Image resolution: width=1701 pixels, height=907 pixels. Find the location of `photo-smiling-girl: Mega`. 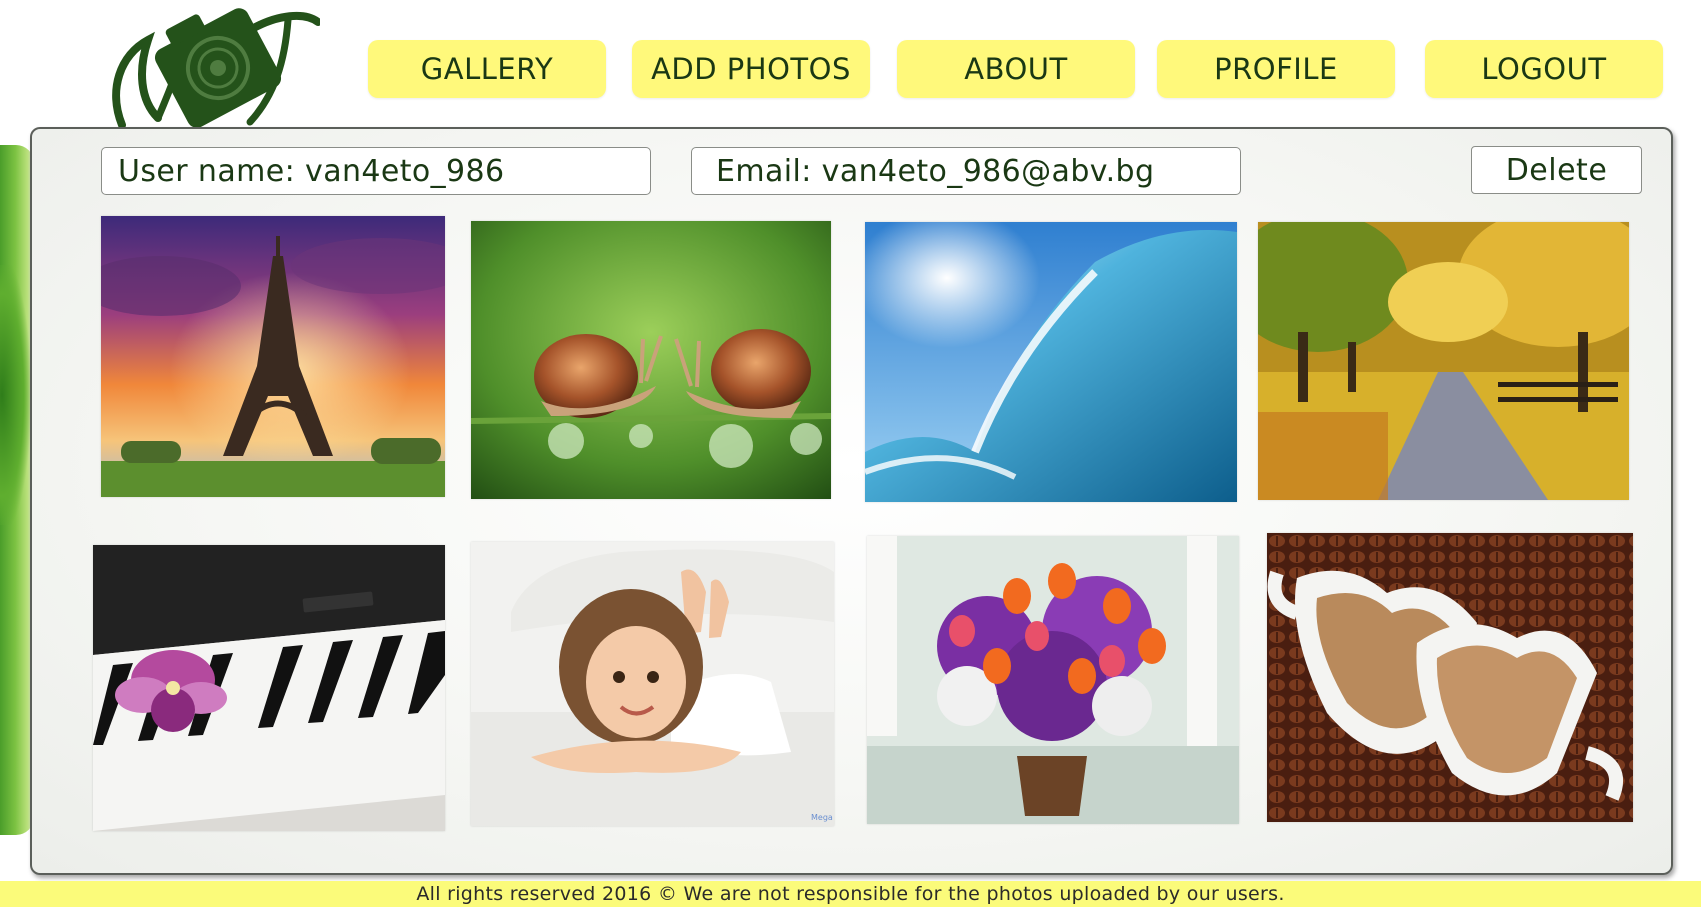

photo-smiling-girl: Mega is located at coordinates (652, 684).